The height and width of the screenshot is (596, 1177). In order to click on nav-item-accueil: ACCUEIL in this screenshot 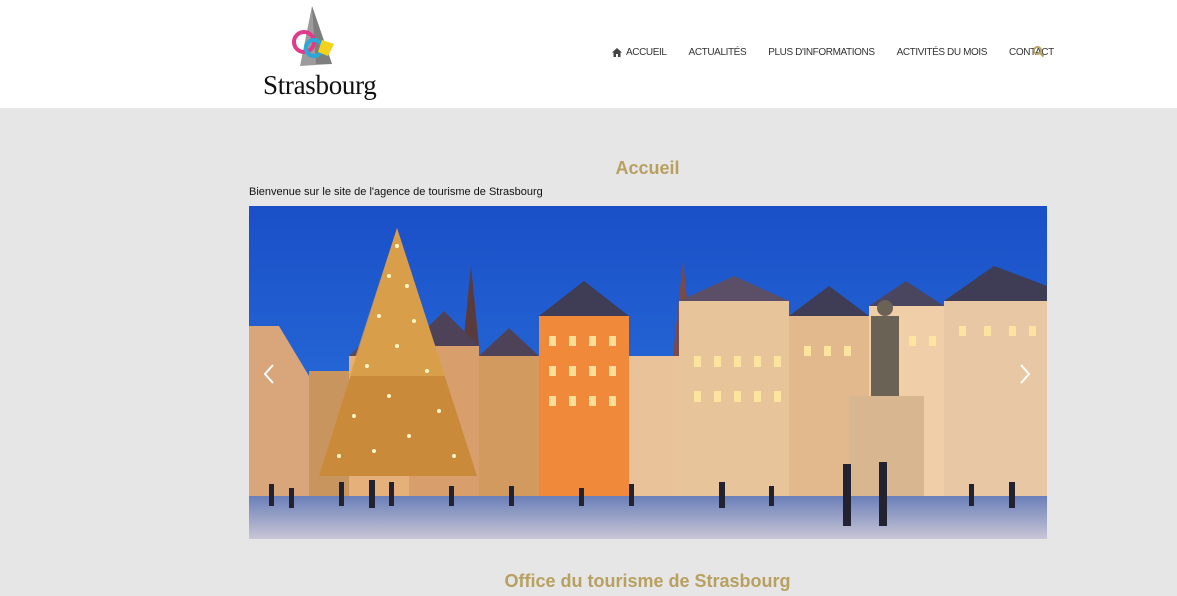, I will do `click(639, 52)`.